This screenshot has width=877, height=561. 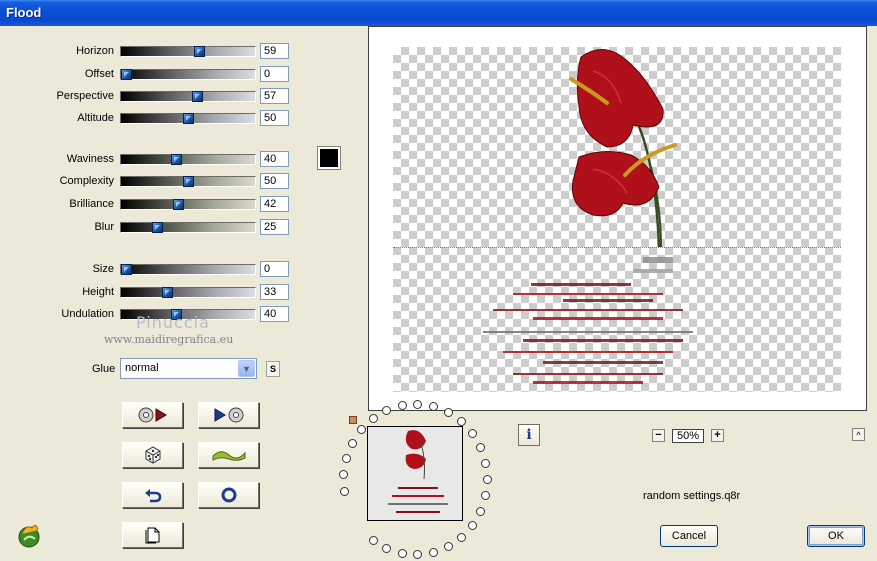 I want to click on randomize-button, so click(x=152, y=455).